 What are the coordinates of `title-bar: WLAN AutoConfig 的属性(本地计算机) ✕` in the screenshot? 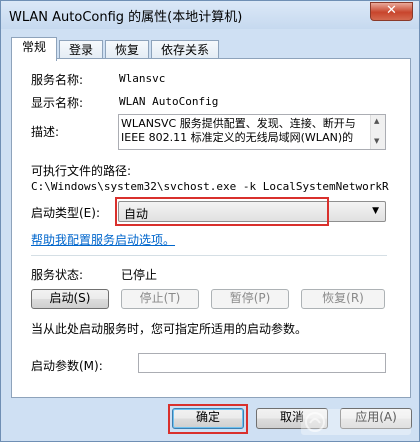 It's located at (210, 15).